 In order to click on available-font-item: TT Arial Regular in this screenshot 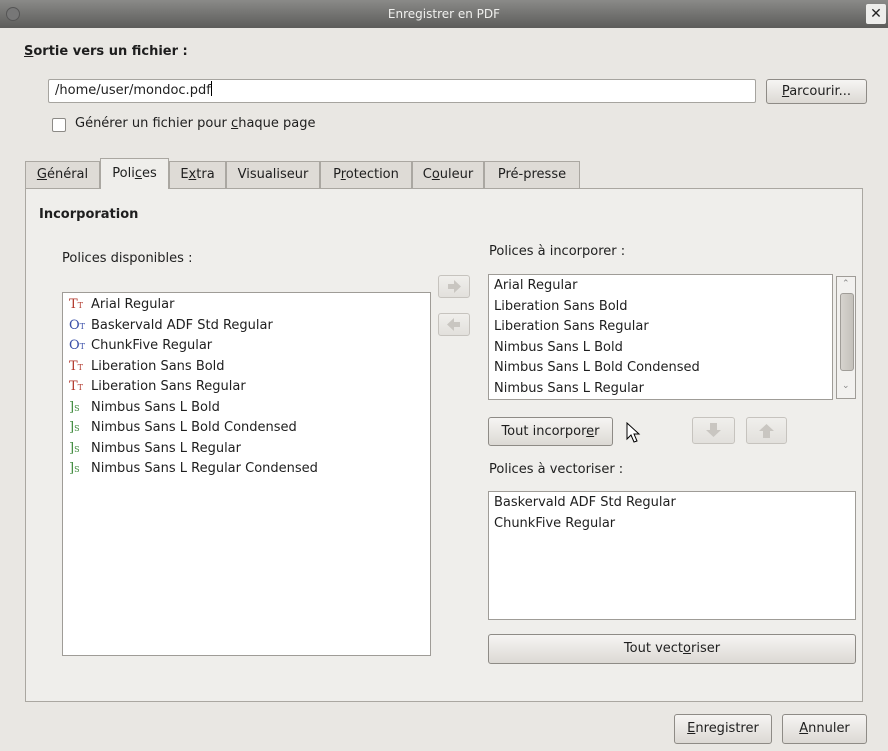, I will do `click(121, 305)`.